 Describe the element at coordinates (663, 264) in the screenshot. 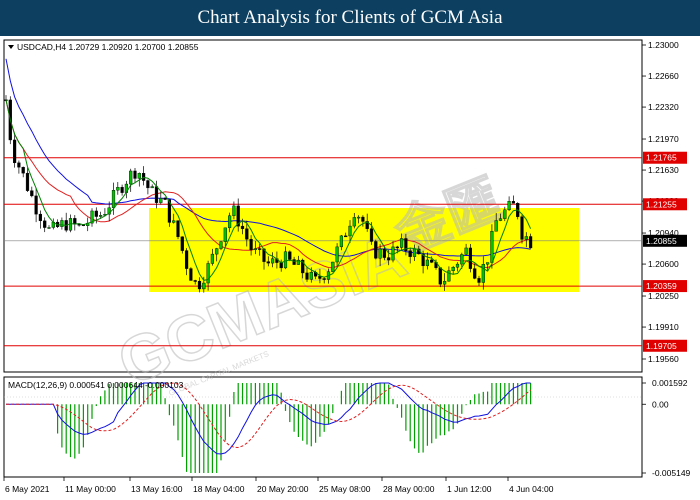

I see `price-tick-label: 1.20600` at that location.